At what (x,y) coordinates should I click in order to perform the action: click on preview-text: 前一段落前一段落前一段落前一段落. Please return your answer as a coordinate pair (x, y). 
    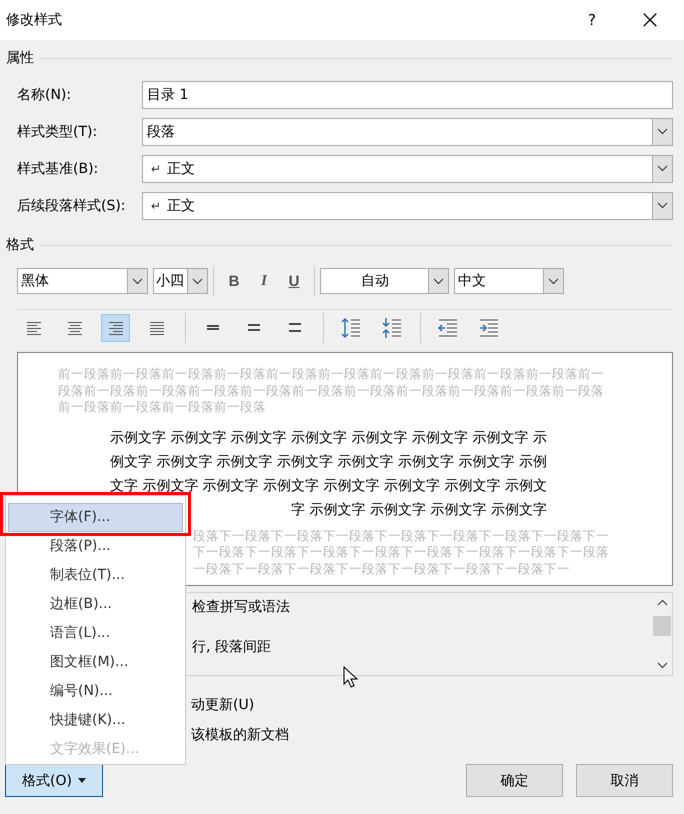
    Looking at the image, I should click on (162, 407).